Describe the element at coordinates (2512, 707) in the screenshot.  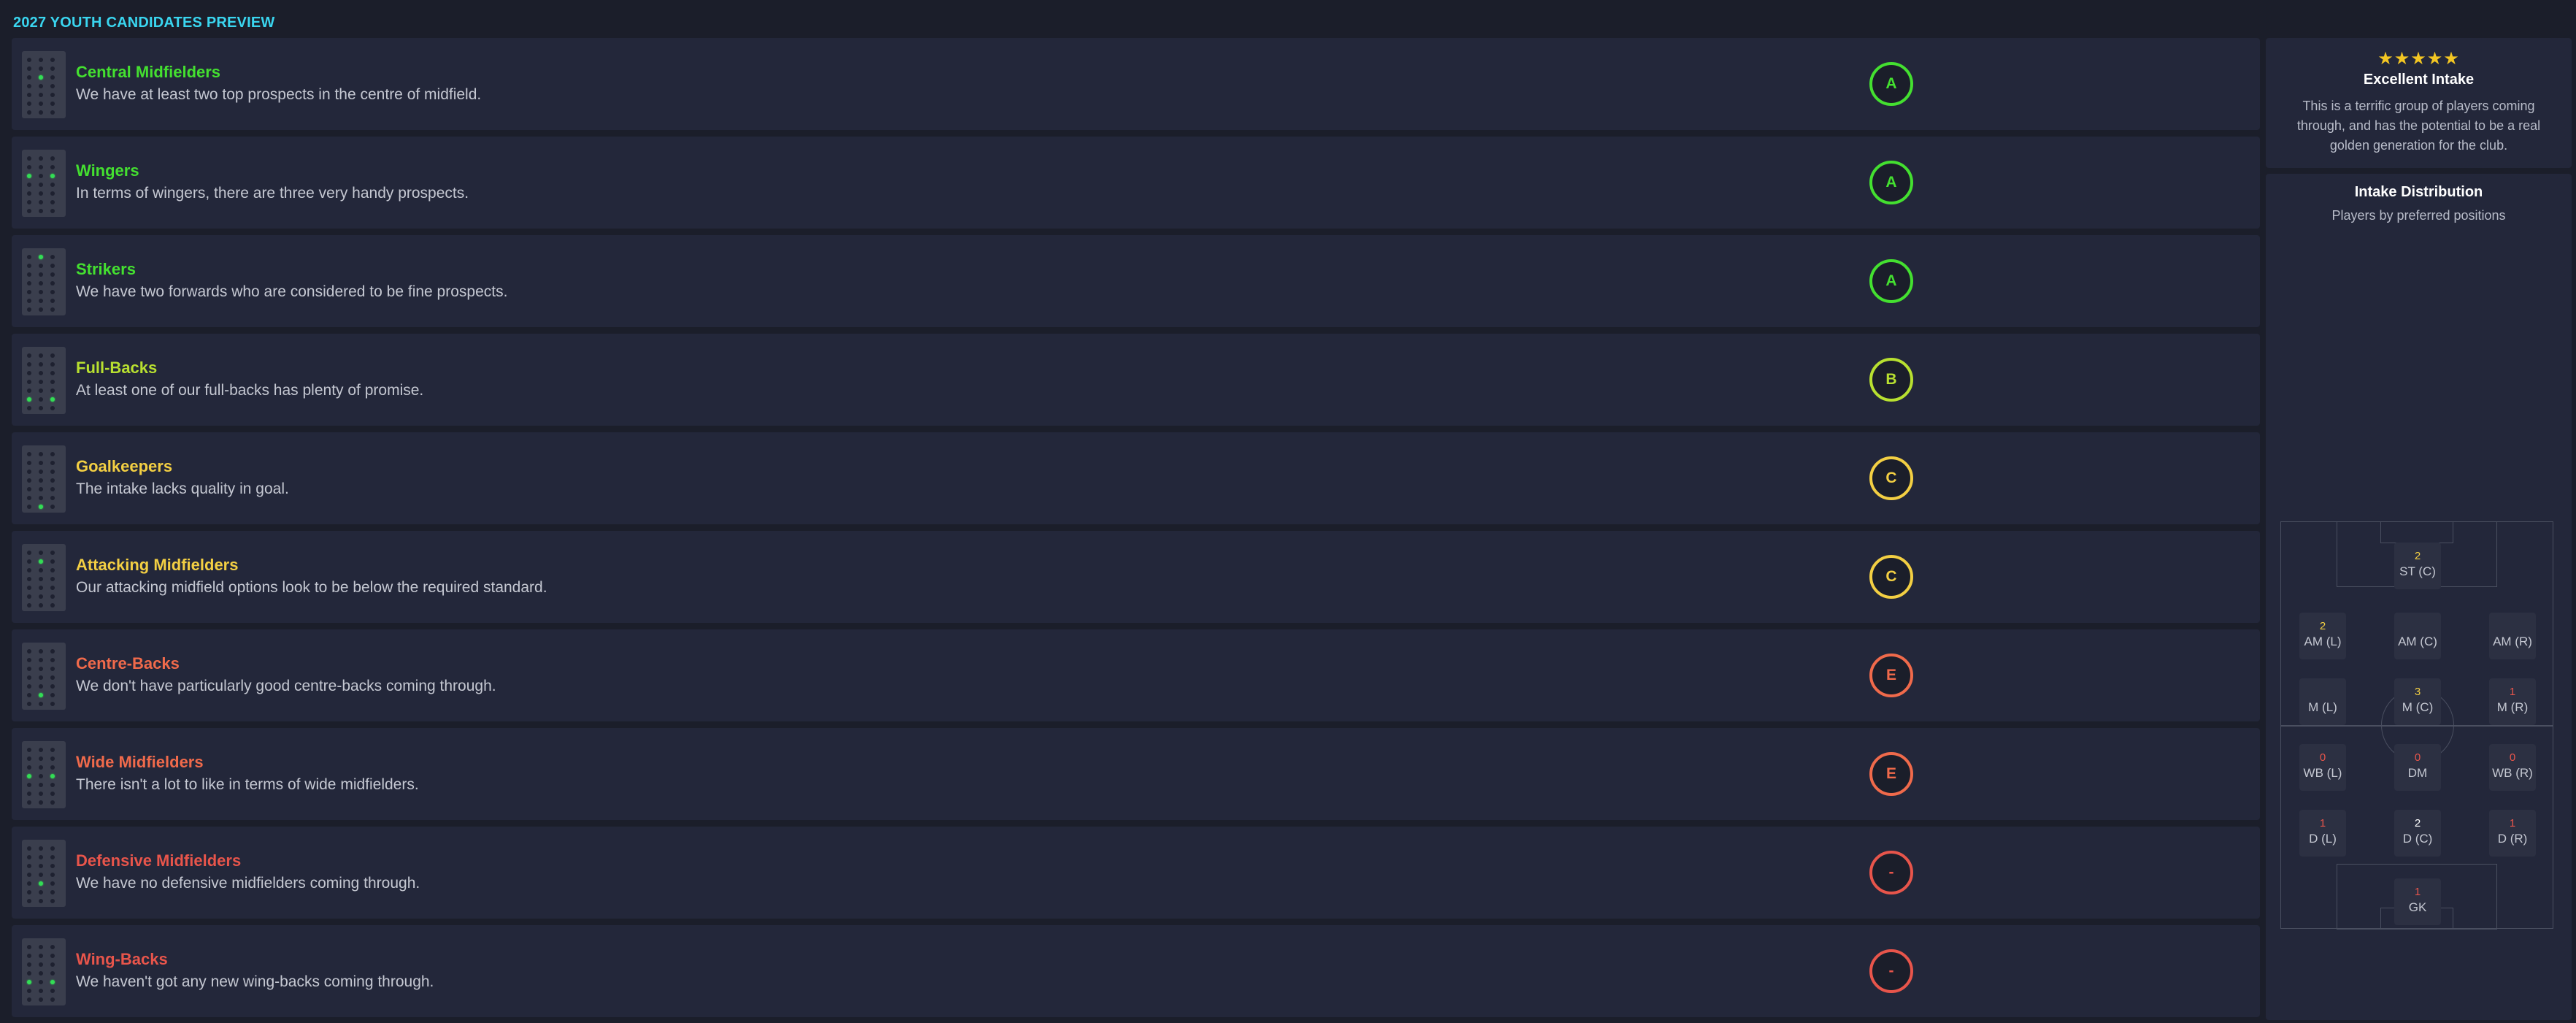
I see `position-label: M (R)` at that location.